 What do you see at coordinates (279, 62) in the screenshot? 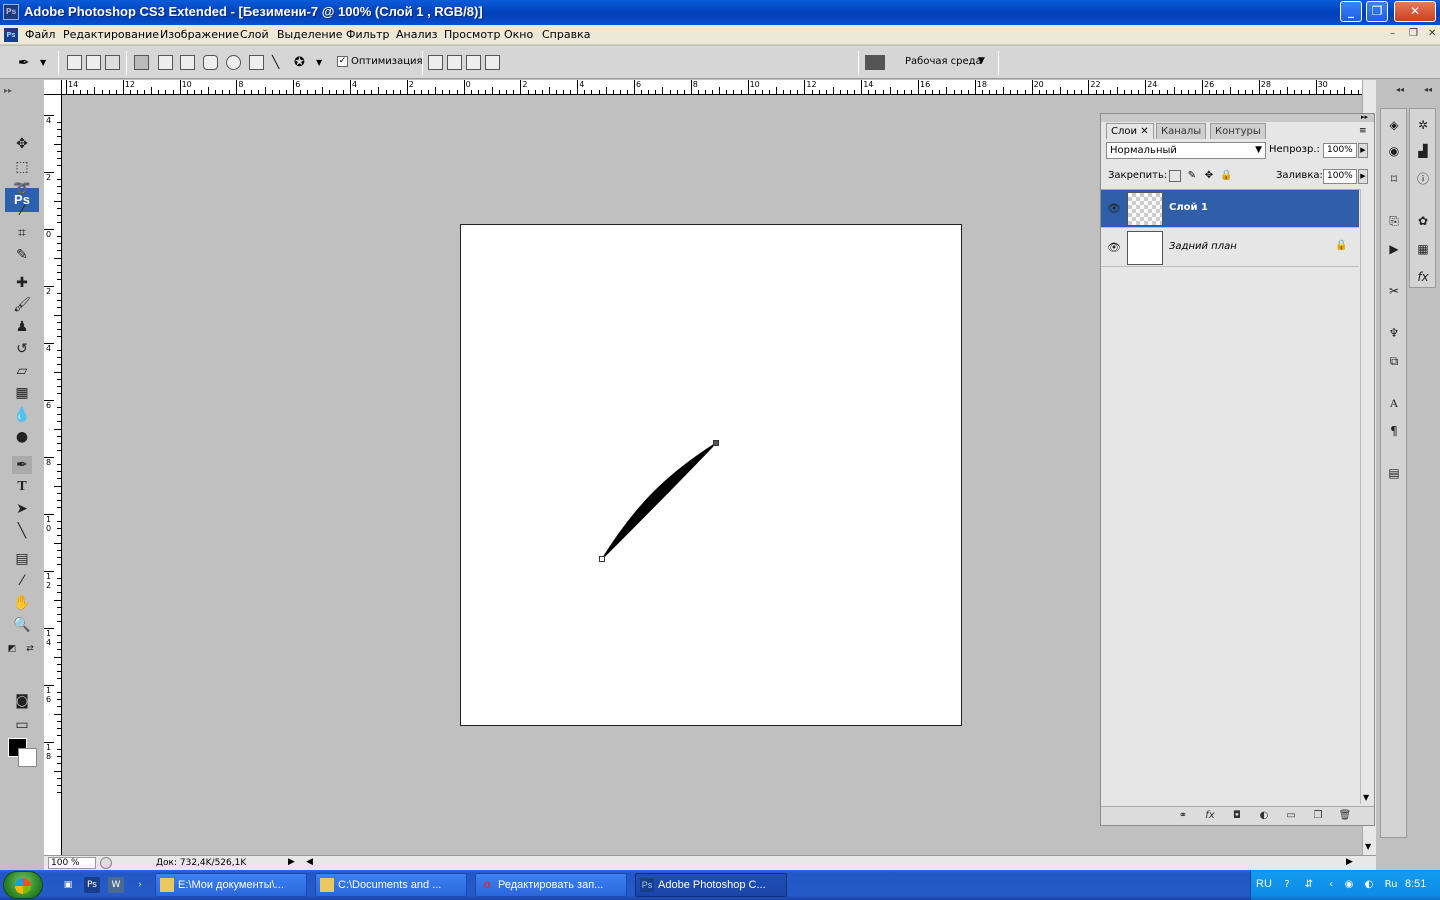
I see `line-icon: ╲` at bounding box center [279, 62].